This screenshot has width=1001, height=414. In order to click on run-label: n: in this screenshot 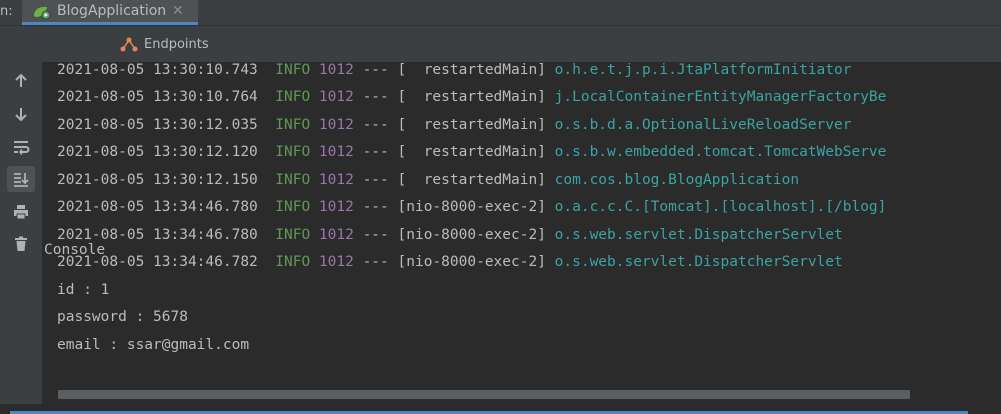, I will do `click(6, 11)`.